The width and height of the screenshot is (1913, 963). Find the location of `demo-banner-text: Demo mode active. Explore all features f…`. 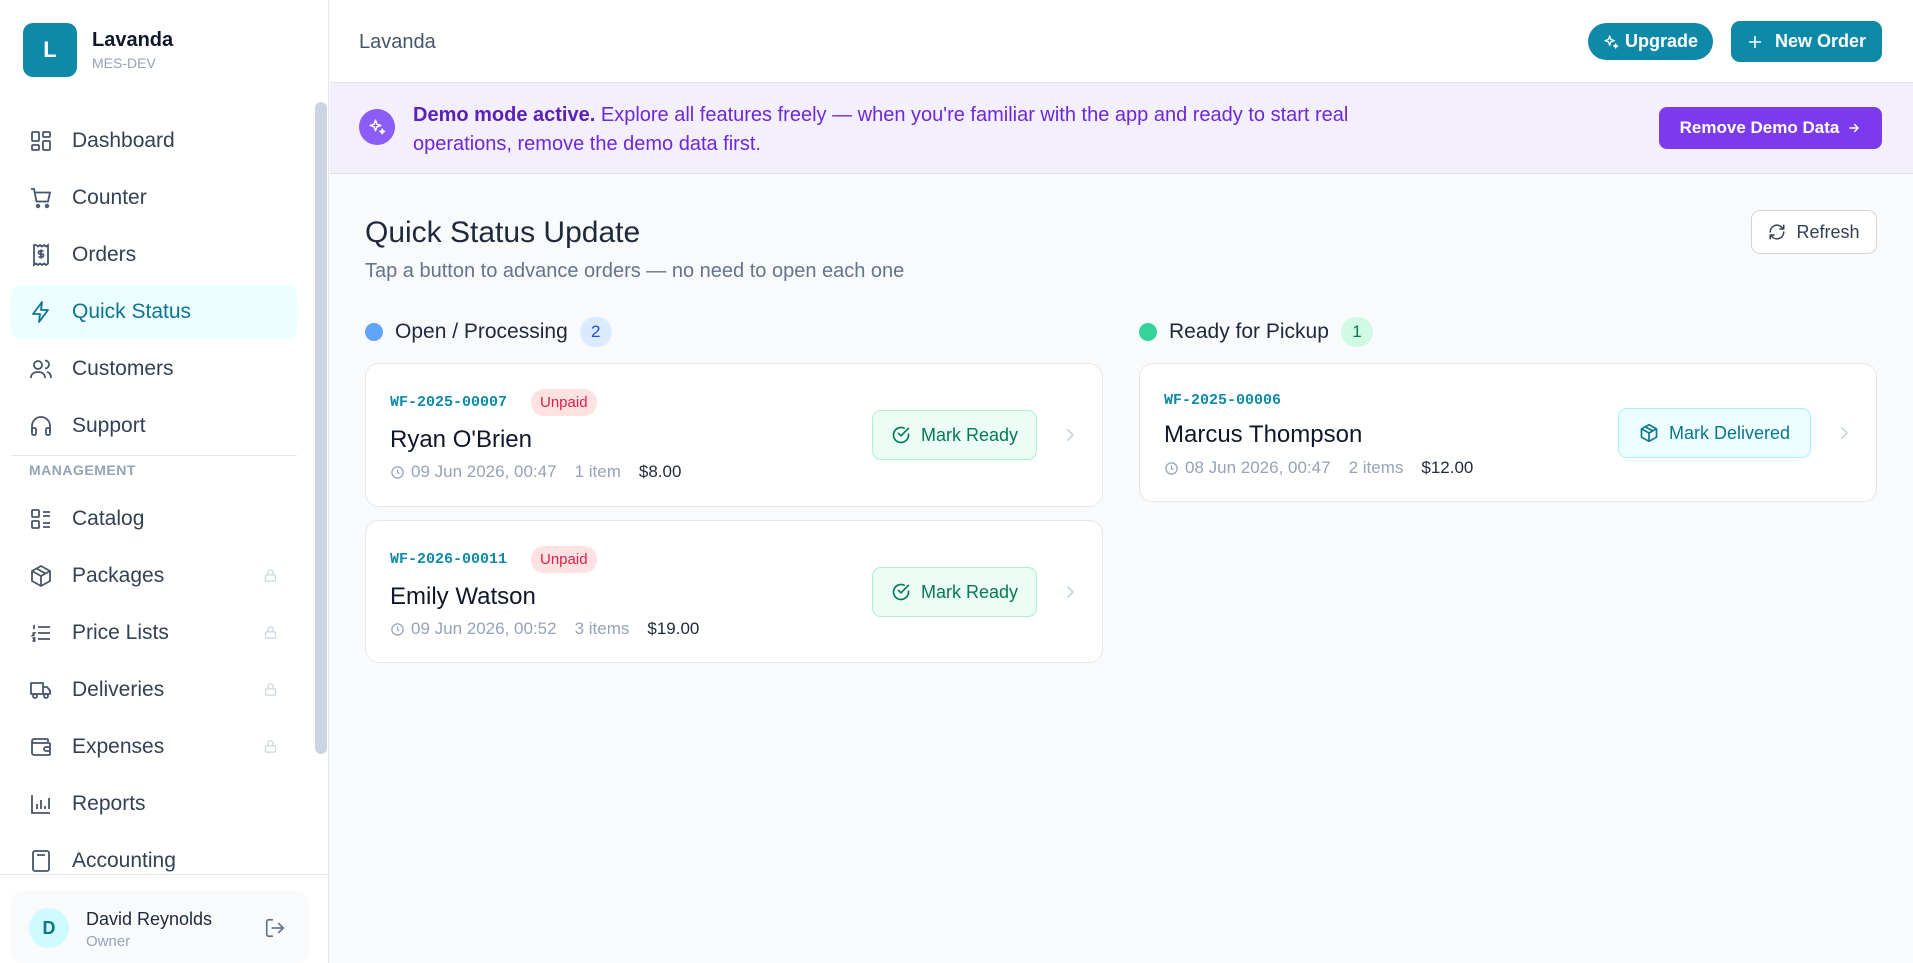

demo-banner-text: Demo mode active. Explore all features f… is located at coordinates (913, 130).